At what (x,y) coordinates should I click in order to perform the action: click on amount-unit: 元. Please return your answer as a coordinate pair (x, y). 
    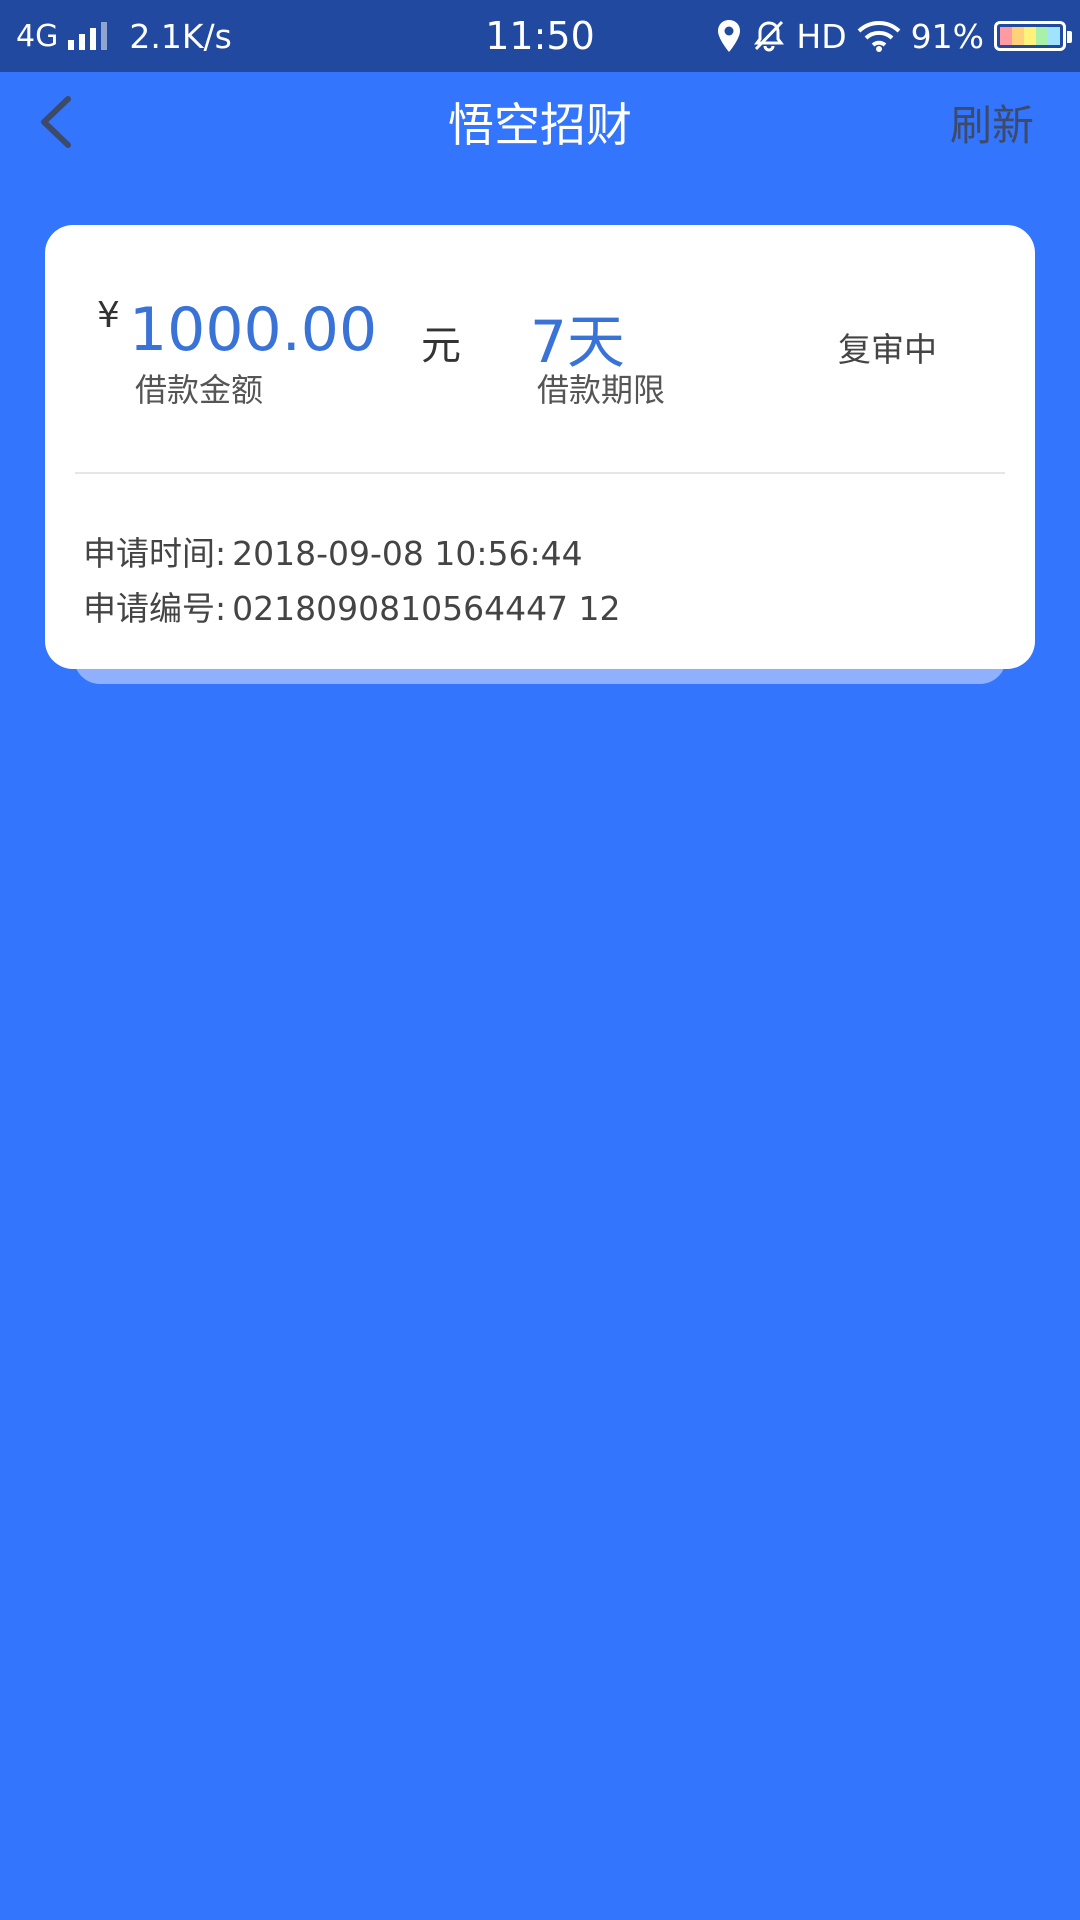
    Looking at the image, I should click on (441, 346).